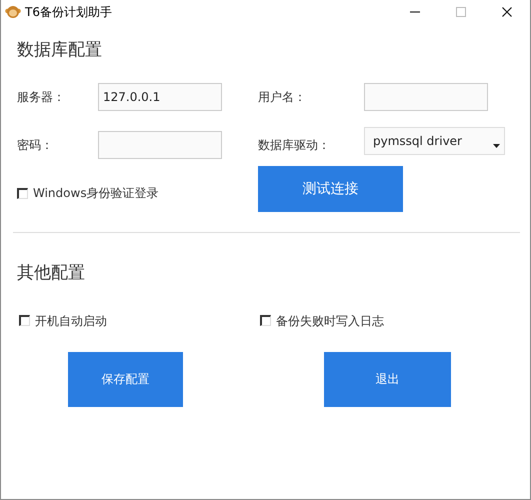  Describe the element at coordinates (330, 189) in the screenshot. I see `test-connection-button: 测试连接` at that location.